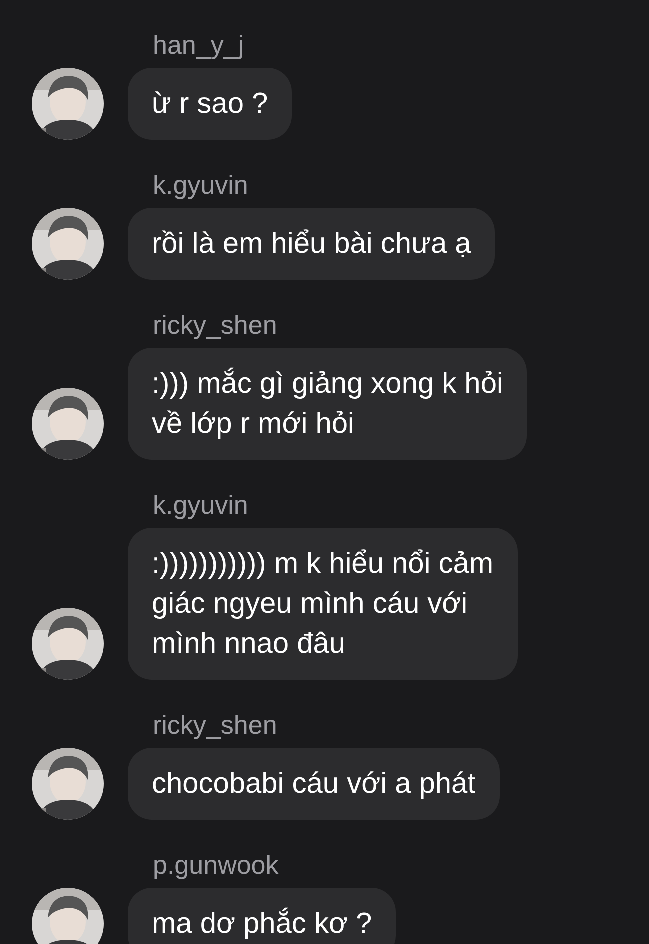  Describe the element at coordinates (262, 916) in the screenshot. I see `message-bubble: ma dơ phắc kơ ?` at that location.